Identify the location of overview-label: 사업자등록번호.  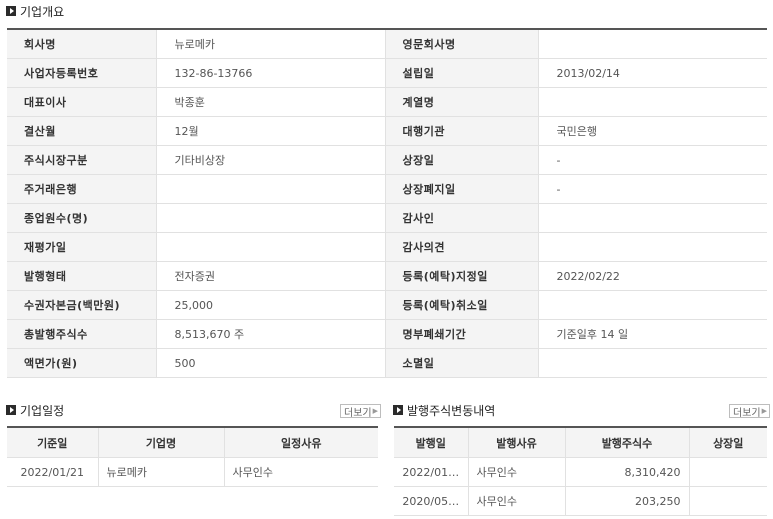
(81, 73).